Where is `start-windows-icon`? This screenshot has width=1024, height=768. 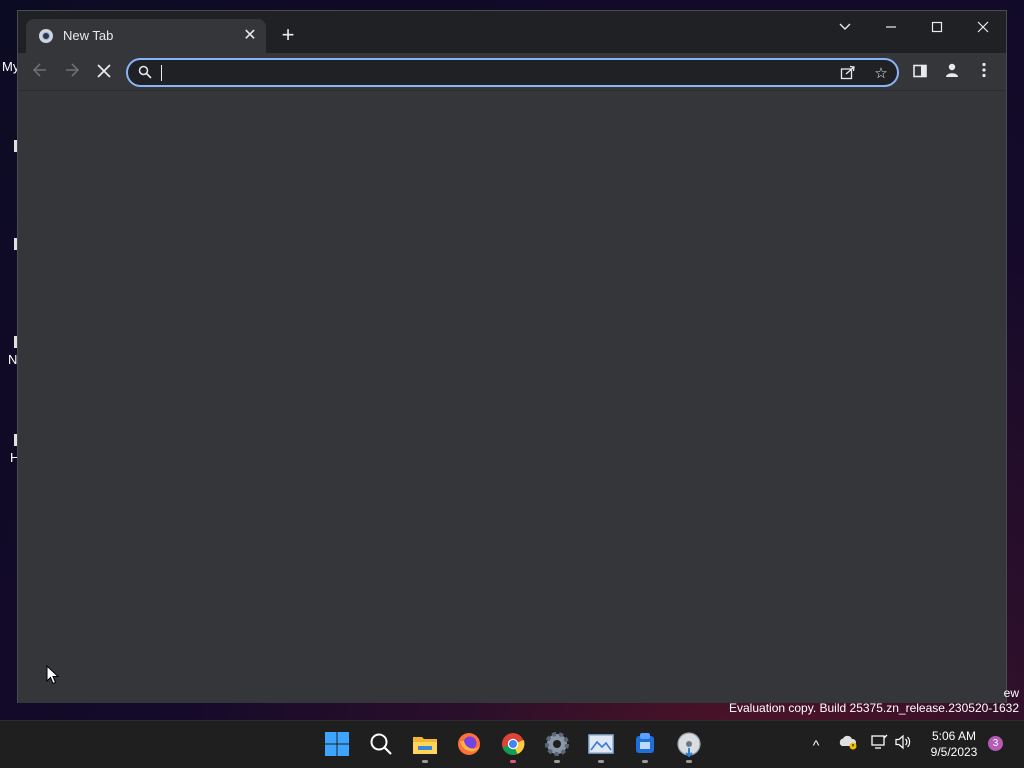
start-windows-icon is located at coordinates (337, 744).